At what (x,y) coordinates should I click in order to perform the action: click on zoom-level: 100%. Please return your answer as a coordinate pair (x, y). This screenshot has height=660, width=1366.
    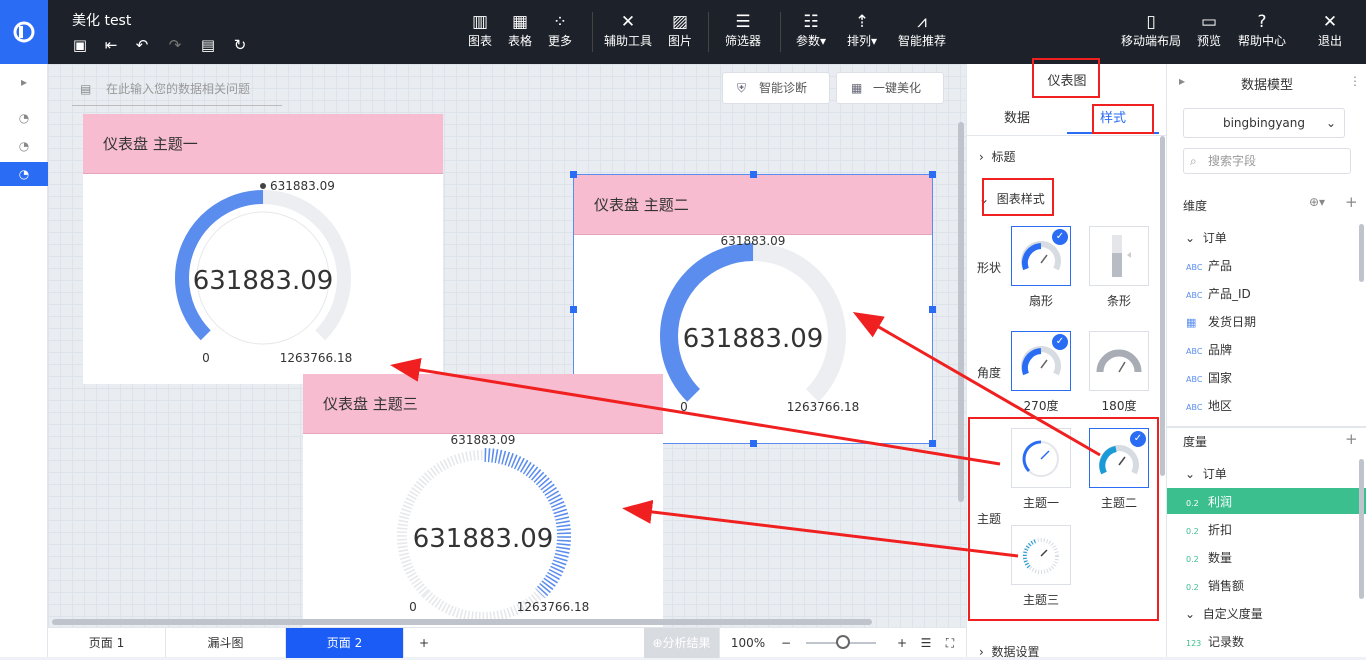
    Looking at the image, I should click on (748, 643).